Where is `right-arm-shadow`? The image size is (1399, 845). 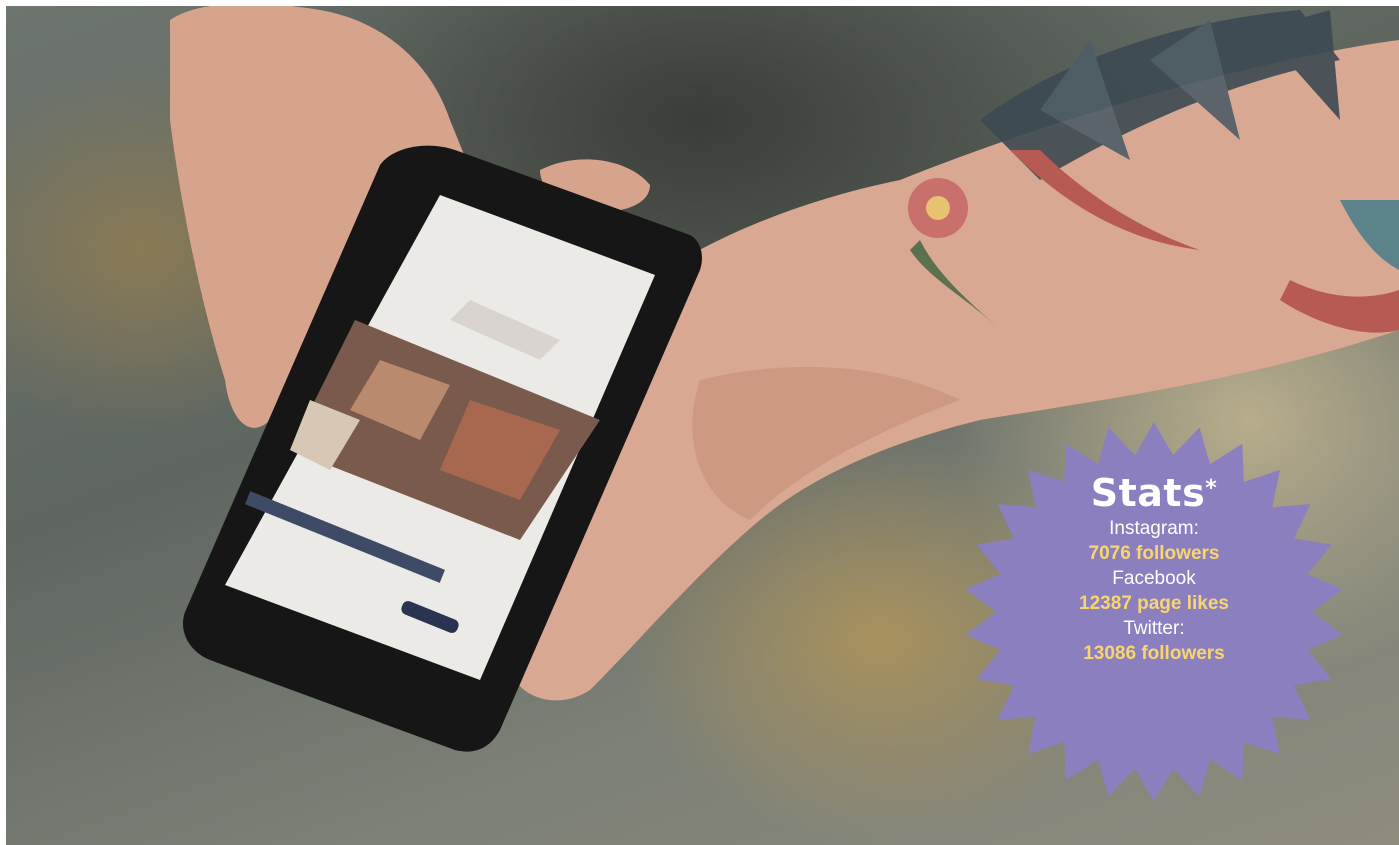 right-arm-shadow is located at coordinates (826, 443).